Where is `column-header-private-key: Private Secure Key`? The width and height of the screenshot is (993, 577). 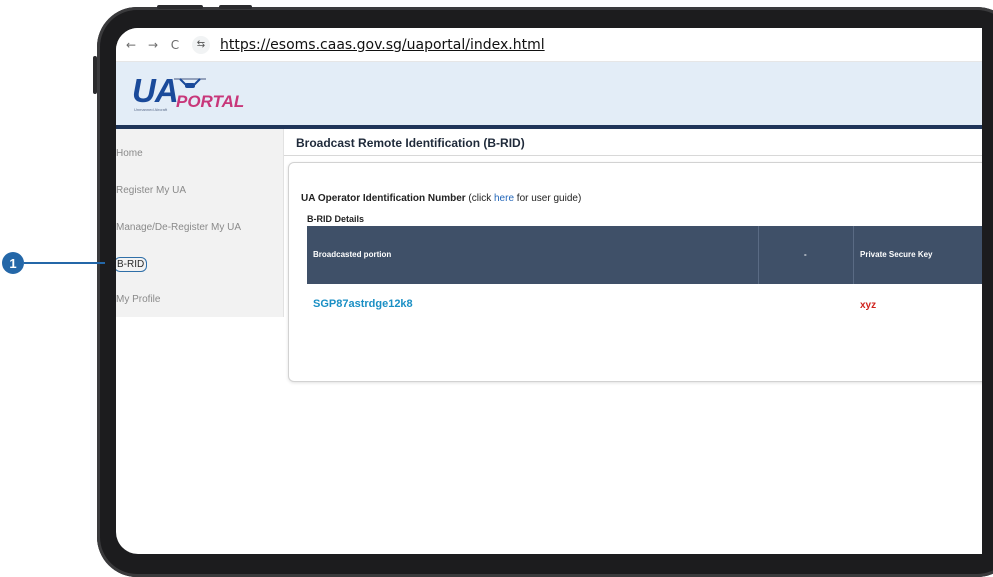 column-header-private-key: Private Secure Key is located at coordinates (896, 254).